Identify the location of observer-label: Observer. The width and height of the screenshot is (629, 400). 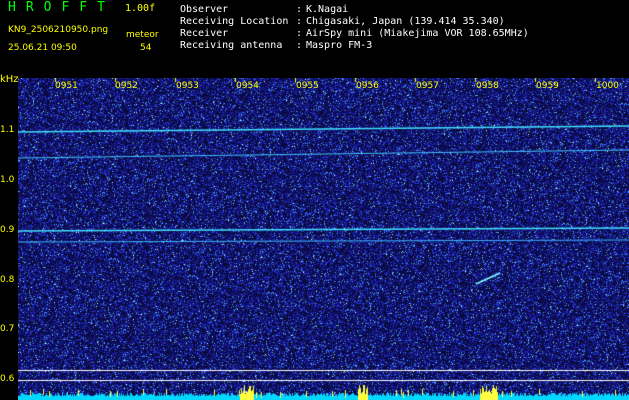
(204, 9).